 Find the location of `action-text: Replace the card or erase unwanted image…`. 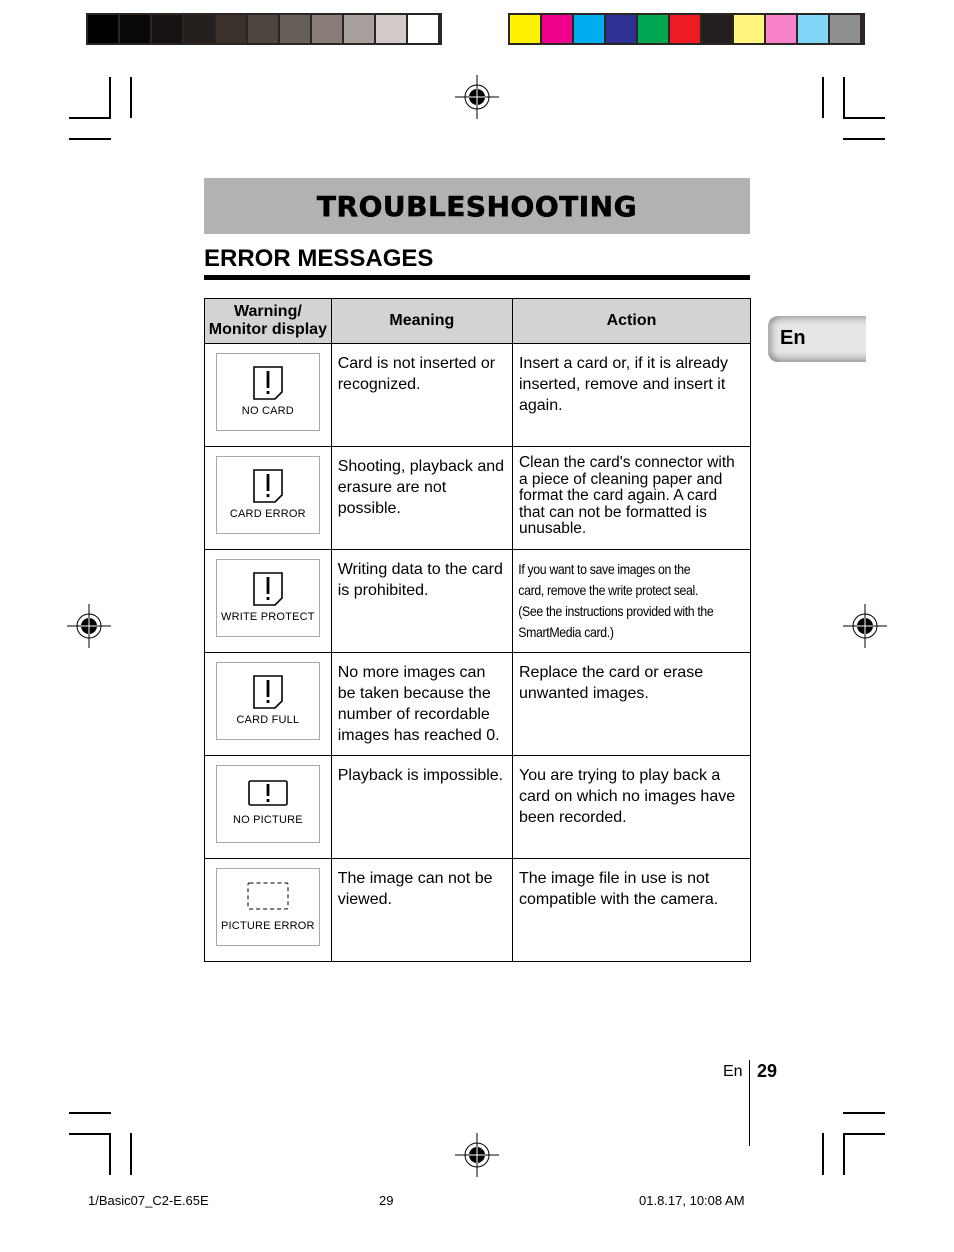

action-text: Replace the card or erase unwanted image… is located at coordinates (611, 683).